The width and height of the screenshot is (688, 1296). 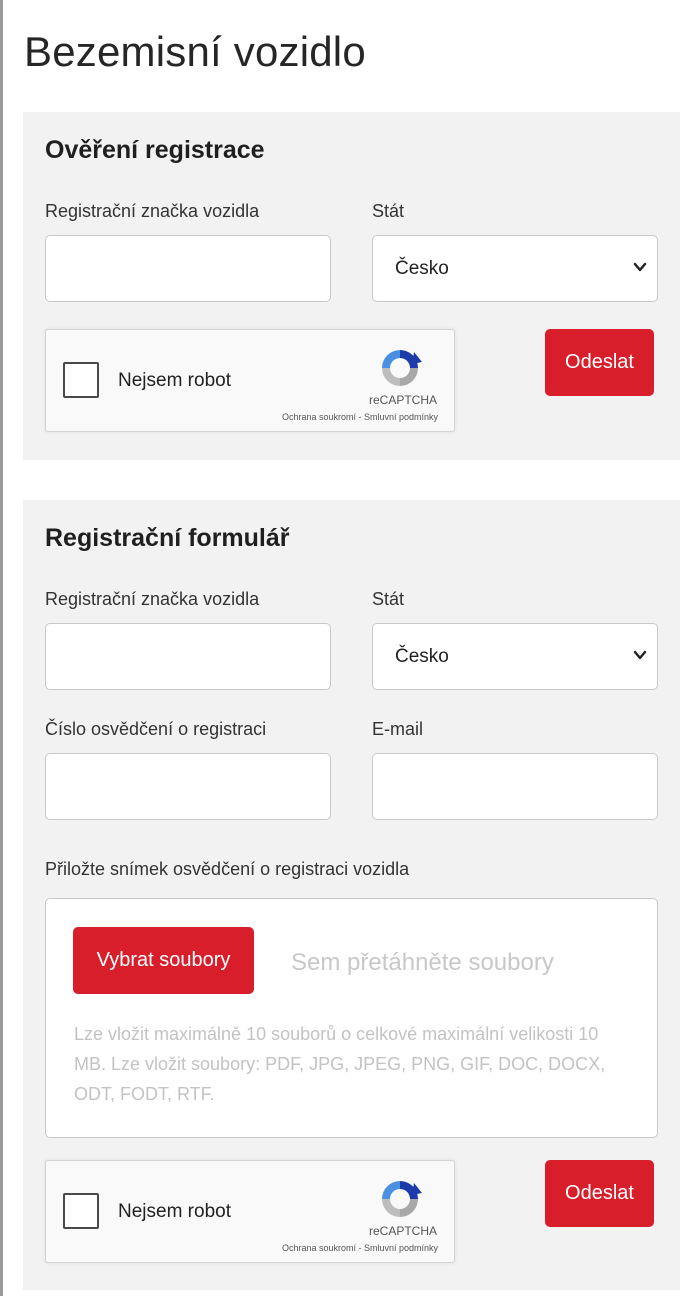 I want to click on certificate-label: Číslo osvědčení o registraci, so click(x=156, y=729).